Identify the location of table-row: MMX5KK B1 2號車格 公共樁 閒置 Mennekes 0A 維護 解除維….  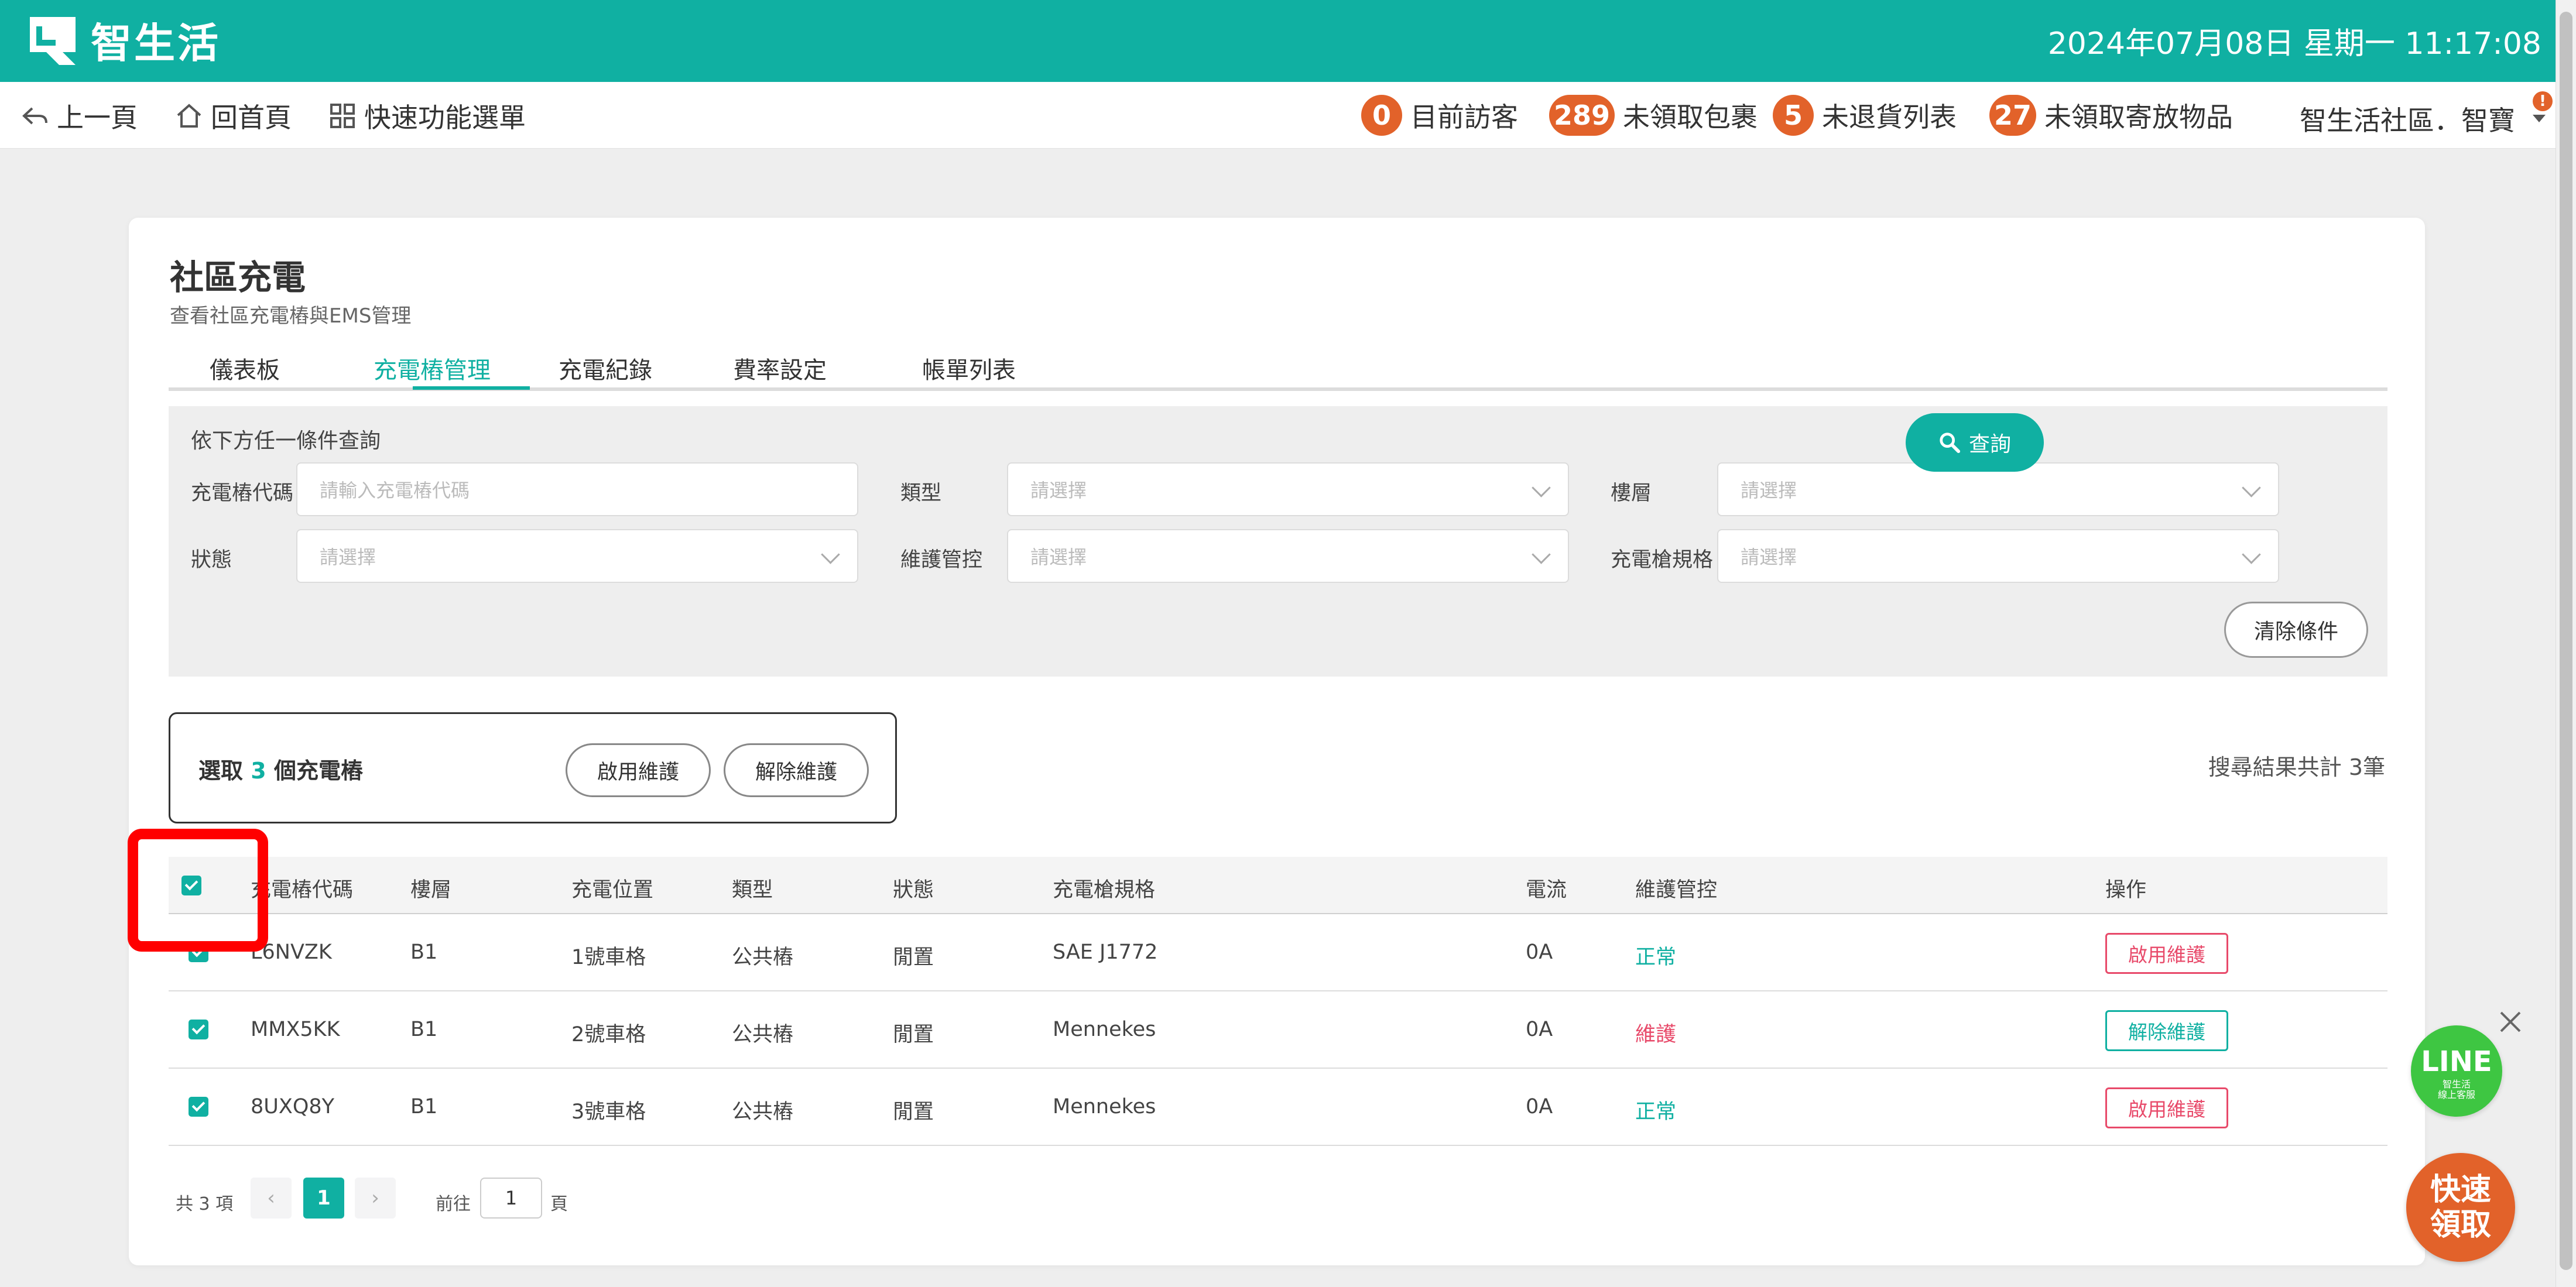
(1278, 1030).